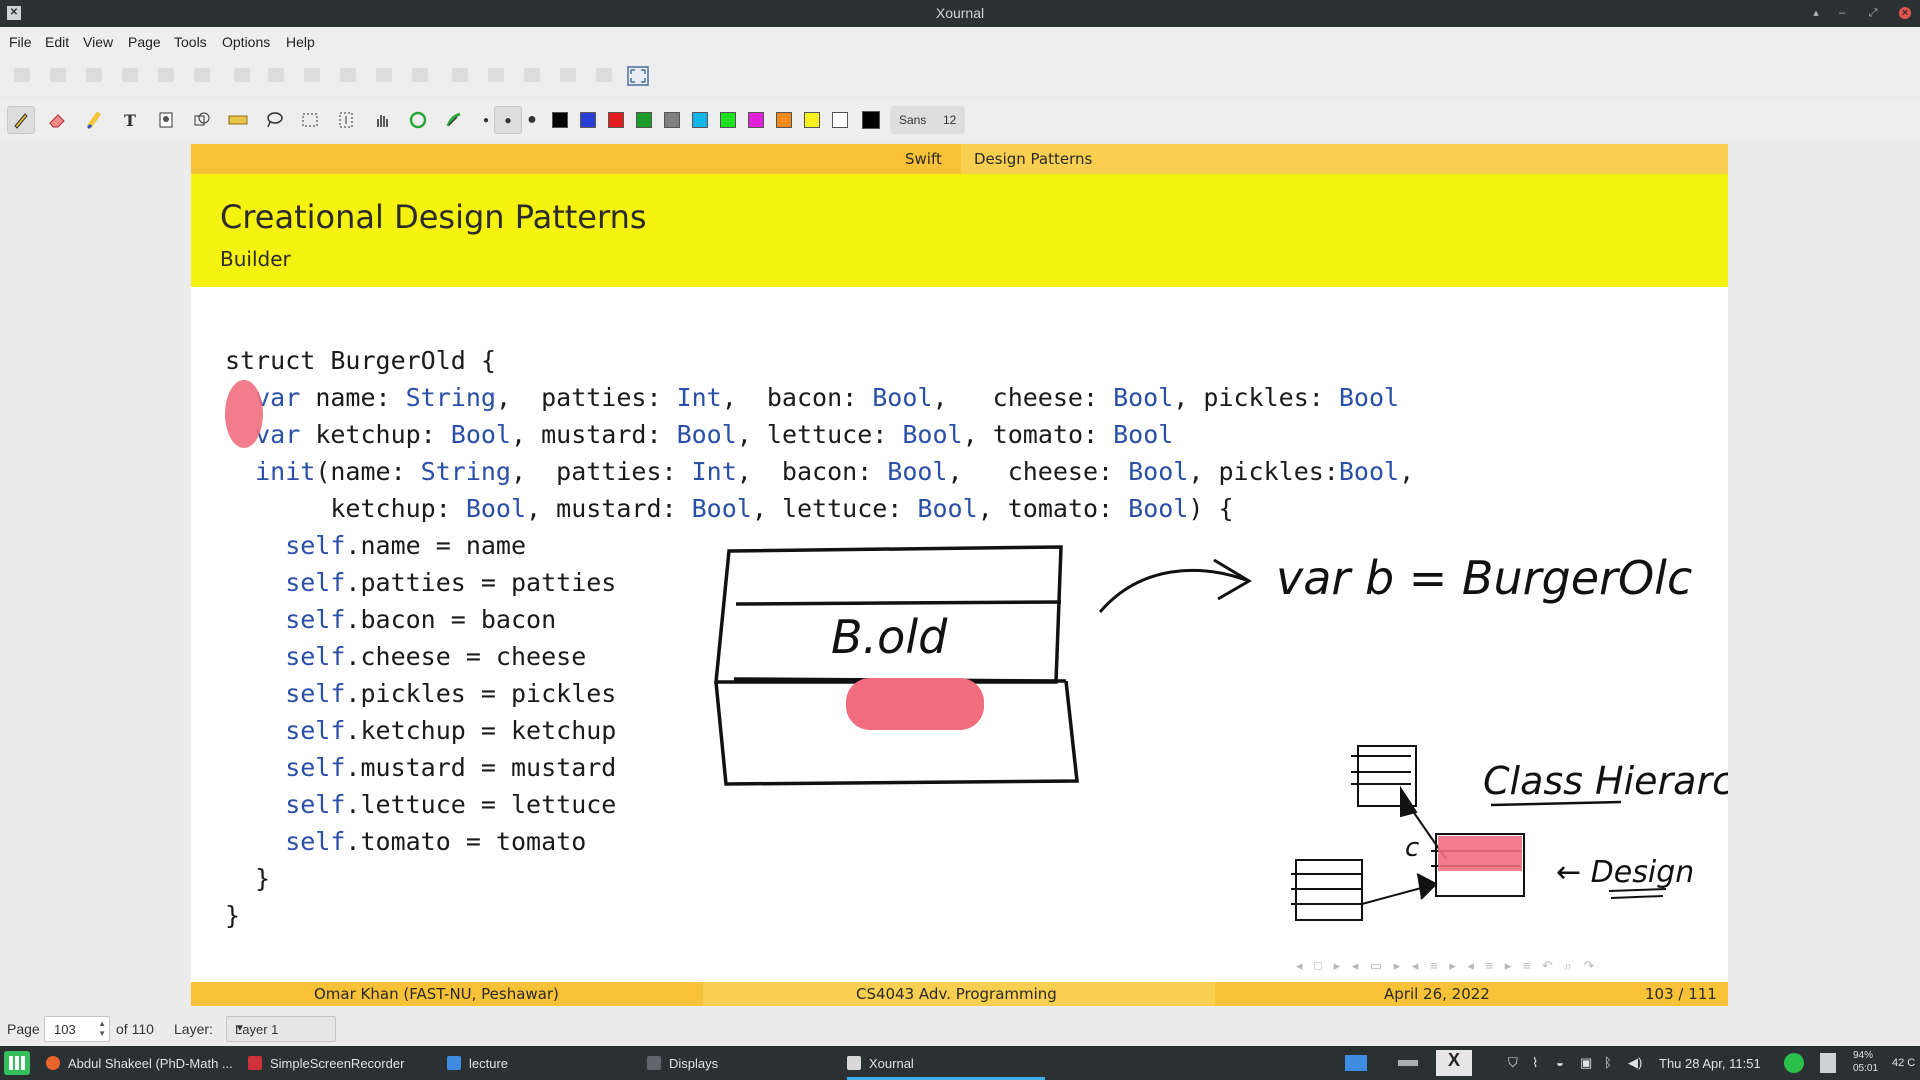 The image size is (1920, 1080). What do you see at coordinates (477, 1063) in the screenshot?
I see `task-lecture-folder: lecture` at bounding box center [477, 1063].